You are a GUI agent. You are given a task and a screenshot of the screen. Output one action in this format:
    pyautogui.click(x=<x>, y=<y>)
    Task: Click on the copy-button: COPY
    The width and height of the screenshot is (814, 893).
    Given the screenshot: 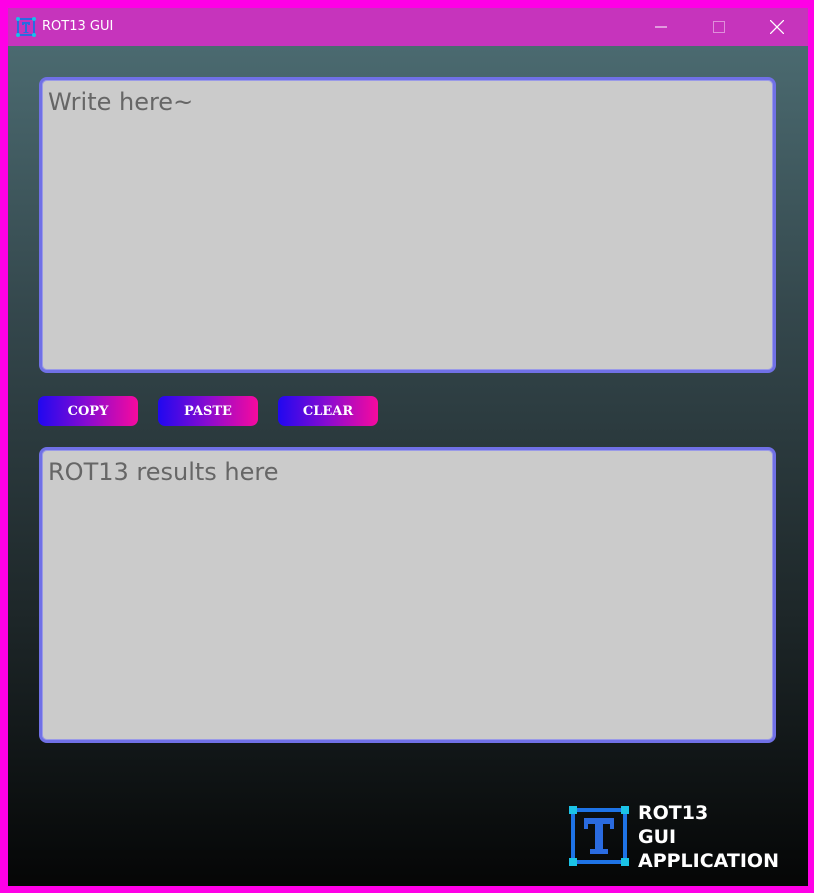 What is the action you would take?
    pyautogui.click(x=88, y=411)
    